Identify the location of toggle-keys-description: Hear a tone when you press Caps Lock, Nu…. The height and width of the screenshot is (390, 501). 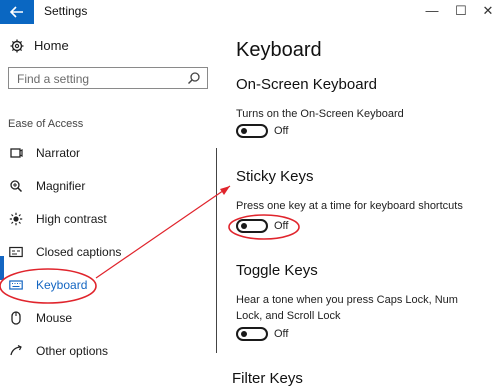
(347, 308).